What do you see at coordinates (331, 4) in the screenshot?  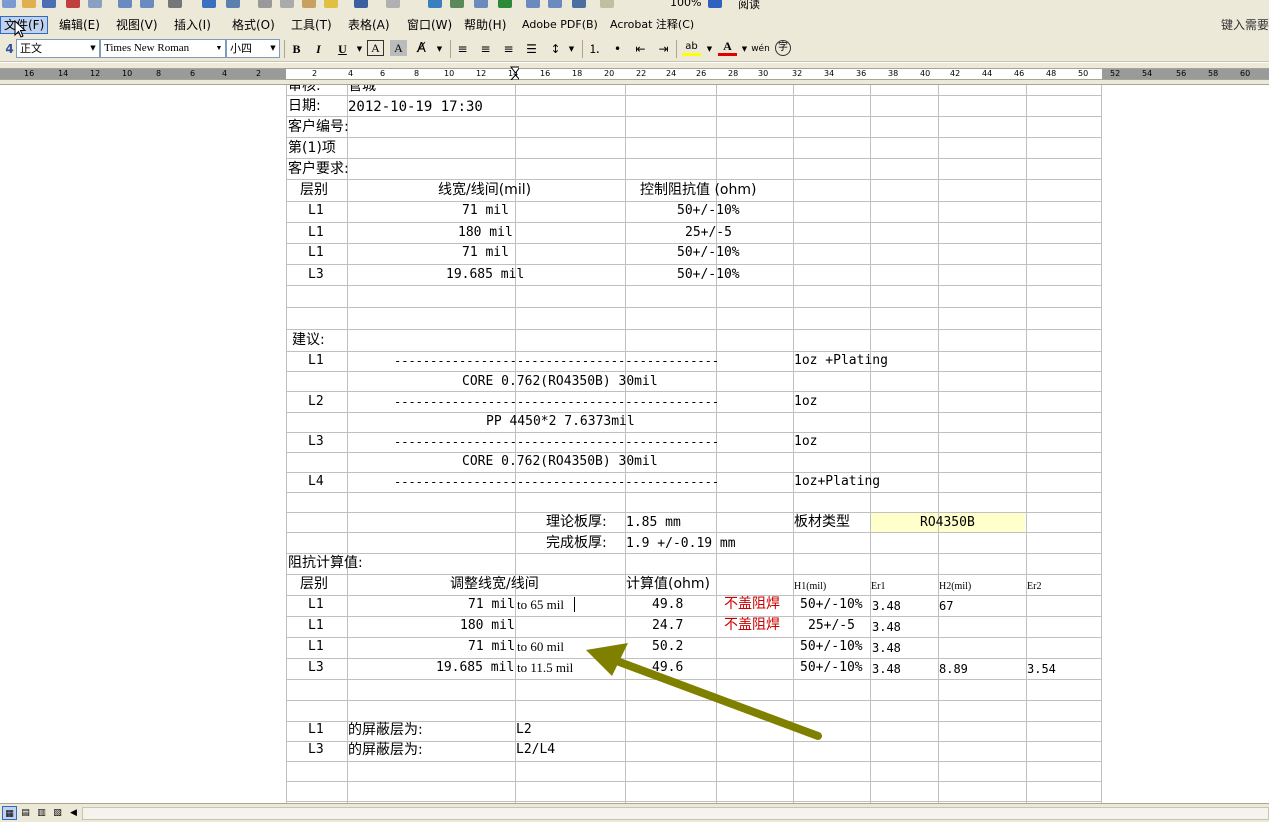 I see `format-painter-icon` at bounding box center [331, 4].